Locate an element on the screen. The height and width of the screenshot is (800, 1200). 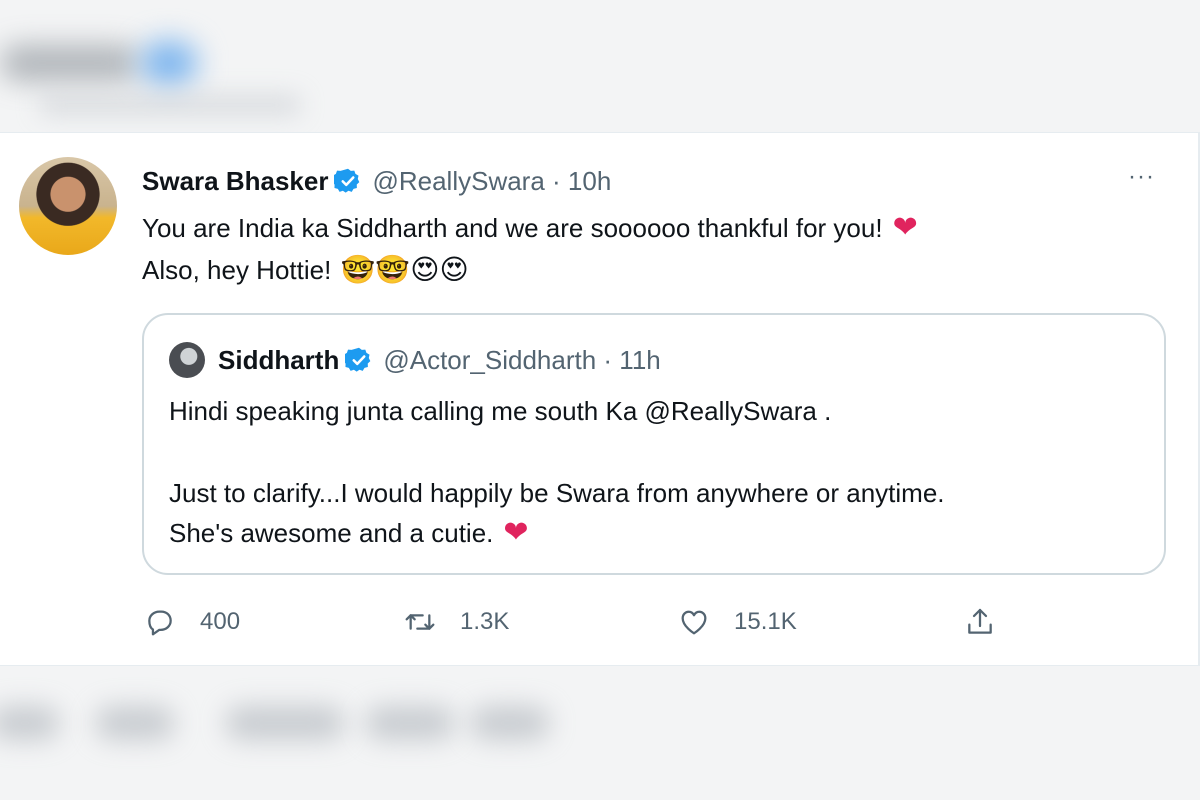
like-button: 15.1K is located at coordinates (737, 622).